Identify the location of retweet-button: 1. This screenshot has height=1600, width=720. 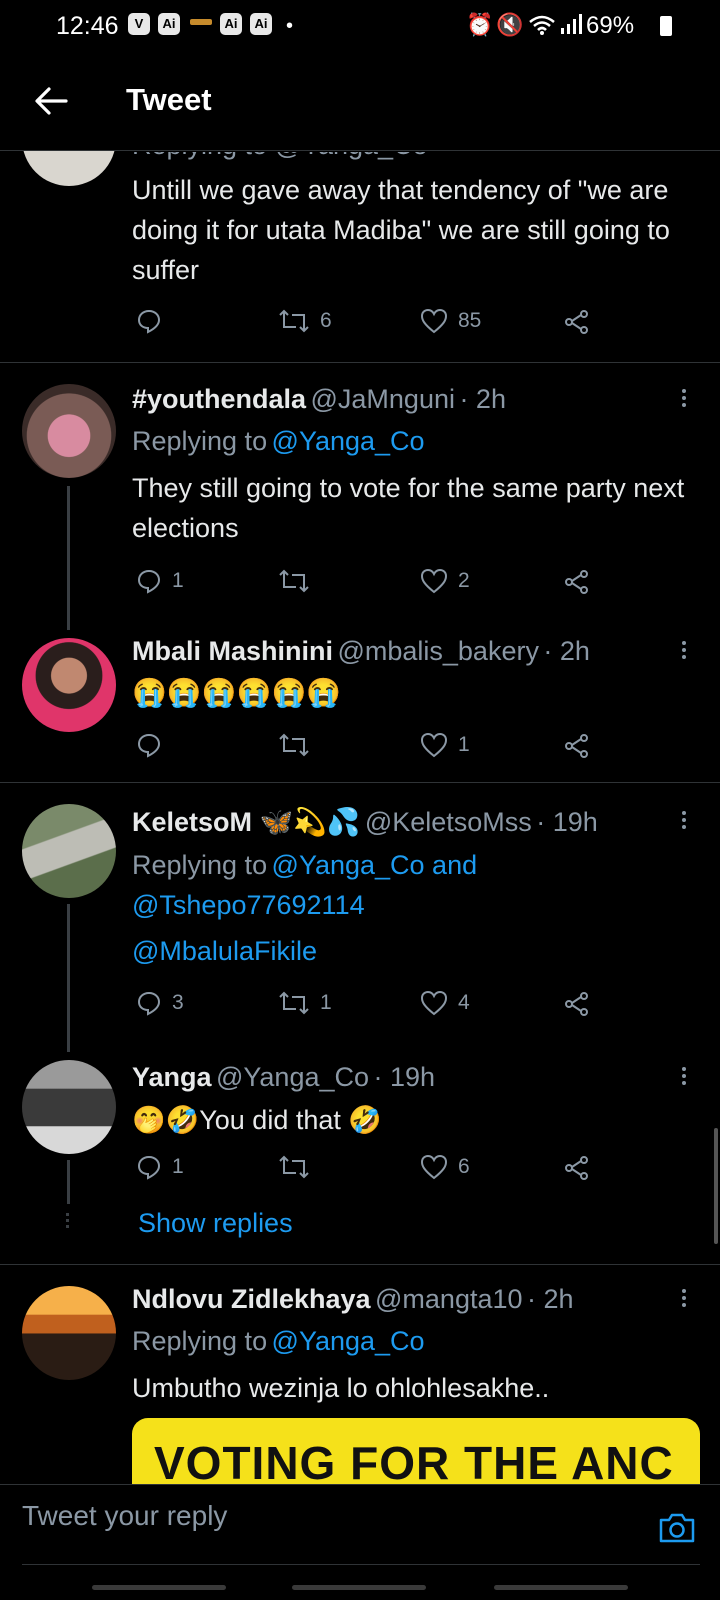
(305, 1003).